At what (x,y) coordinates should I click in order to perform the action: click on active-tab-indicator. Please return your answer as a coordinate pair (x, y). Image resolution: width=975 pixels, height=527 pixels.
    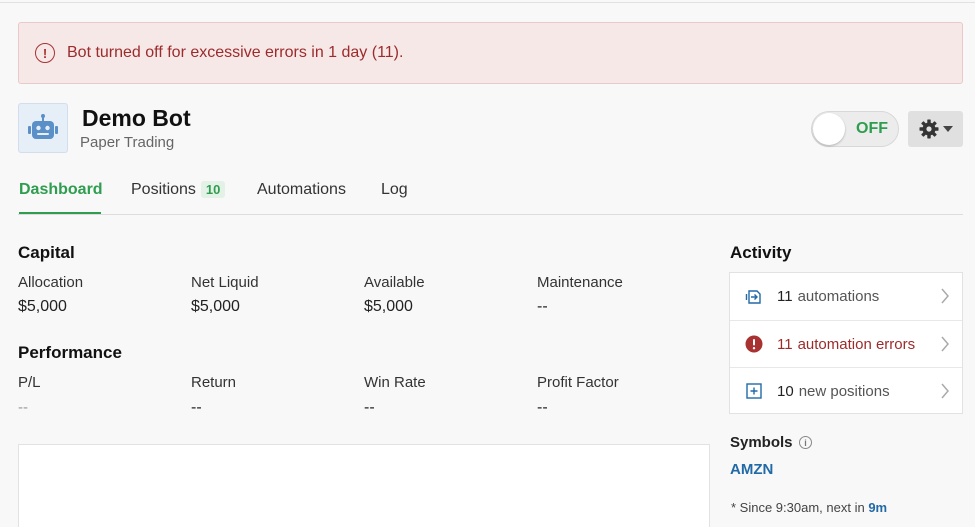
    Looking at the image, I should click on (60, 213).